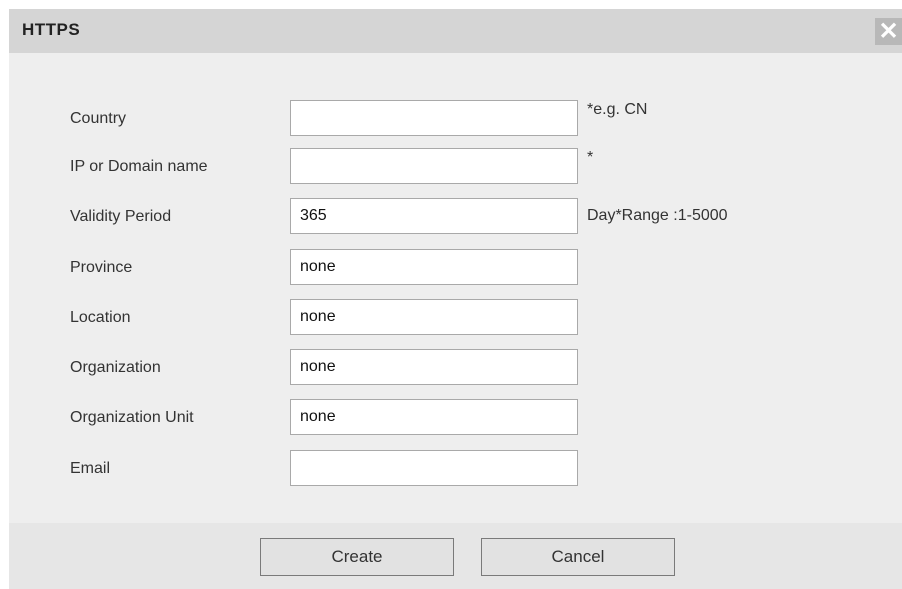  What do you see at coordinates (139, 166) in the screenshot?
I see `domain-label: IP or Domain name` at bounding box center [139, 166].